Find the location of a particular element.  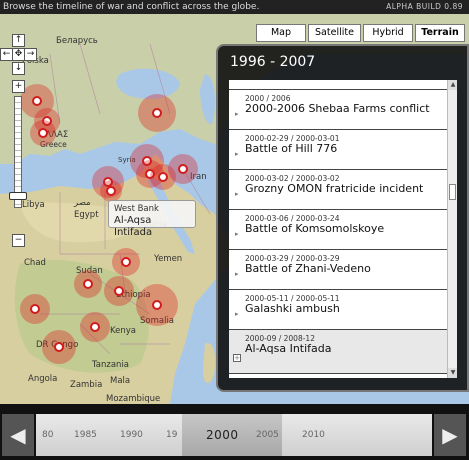

pan-down-button: ↓ is located at coordinates (18, 68).